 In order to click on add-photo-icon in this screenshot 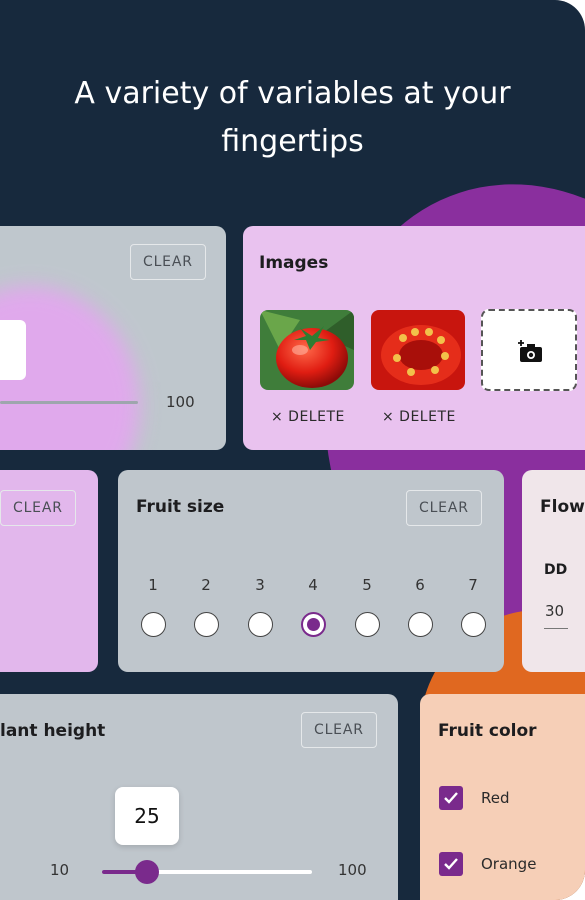, I will do `click(530, 351)`.